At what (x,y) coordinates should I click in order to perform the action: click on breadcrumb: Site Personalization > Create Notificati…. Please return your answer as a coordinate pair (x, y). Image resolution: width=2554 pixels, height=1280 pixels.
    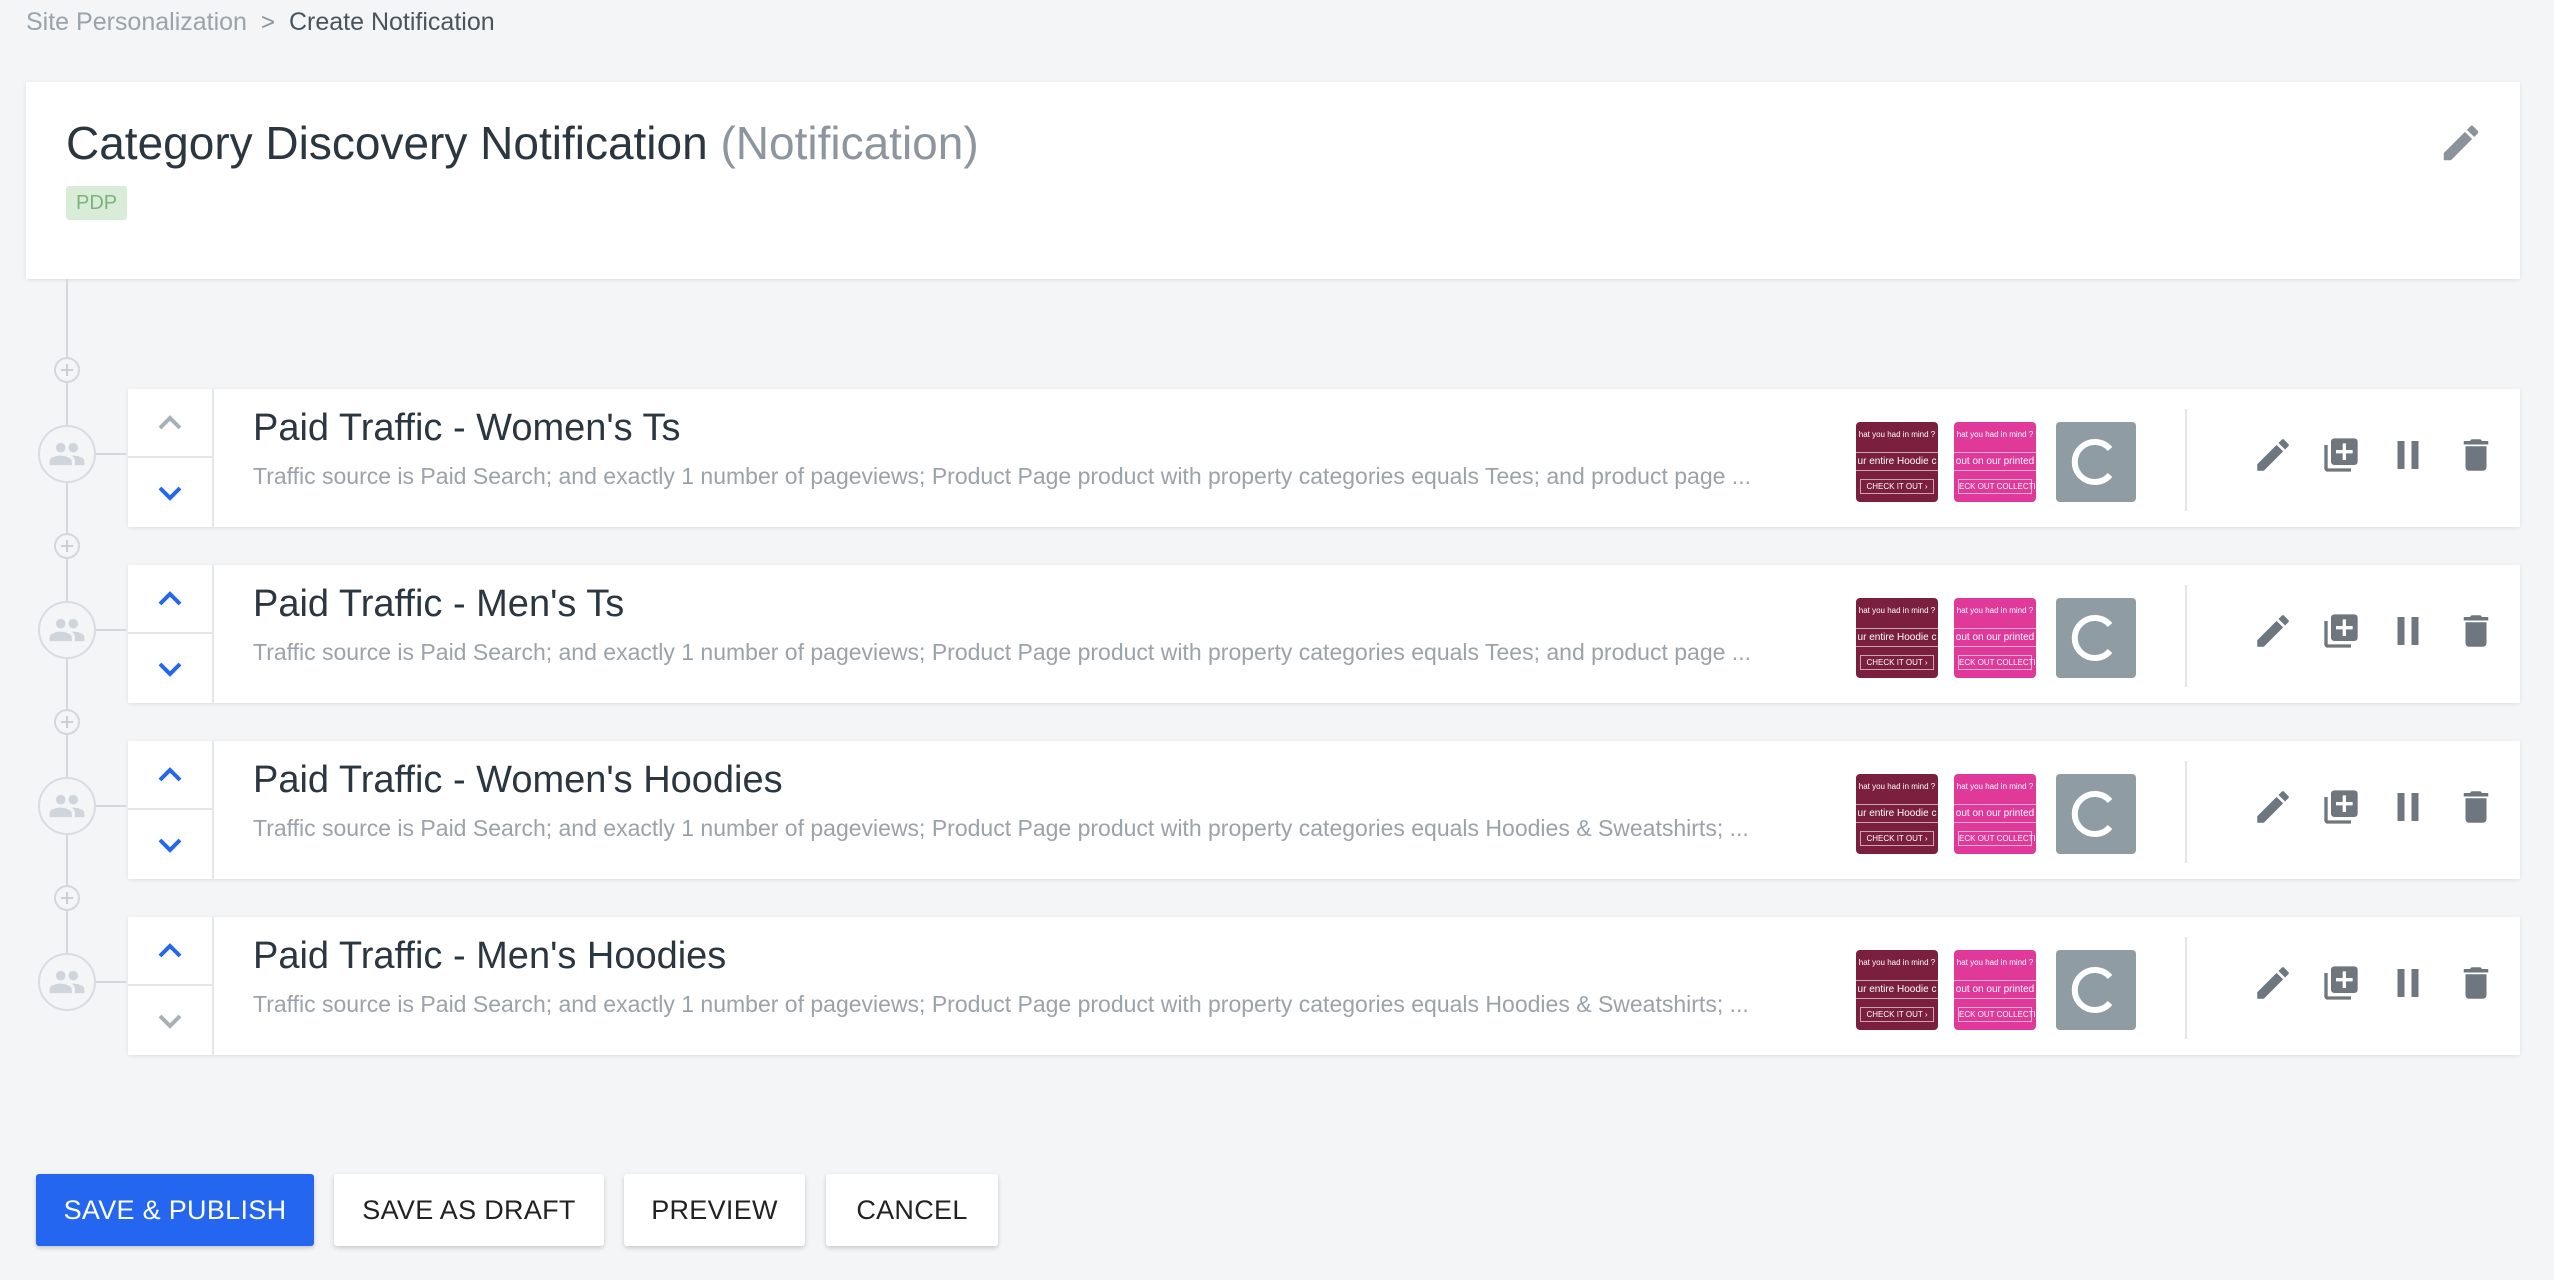
    Looking at the image, I should click on (260, 22).